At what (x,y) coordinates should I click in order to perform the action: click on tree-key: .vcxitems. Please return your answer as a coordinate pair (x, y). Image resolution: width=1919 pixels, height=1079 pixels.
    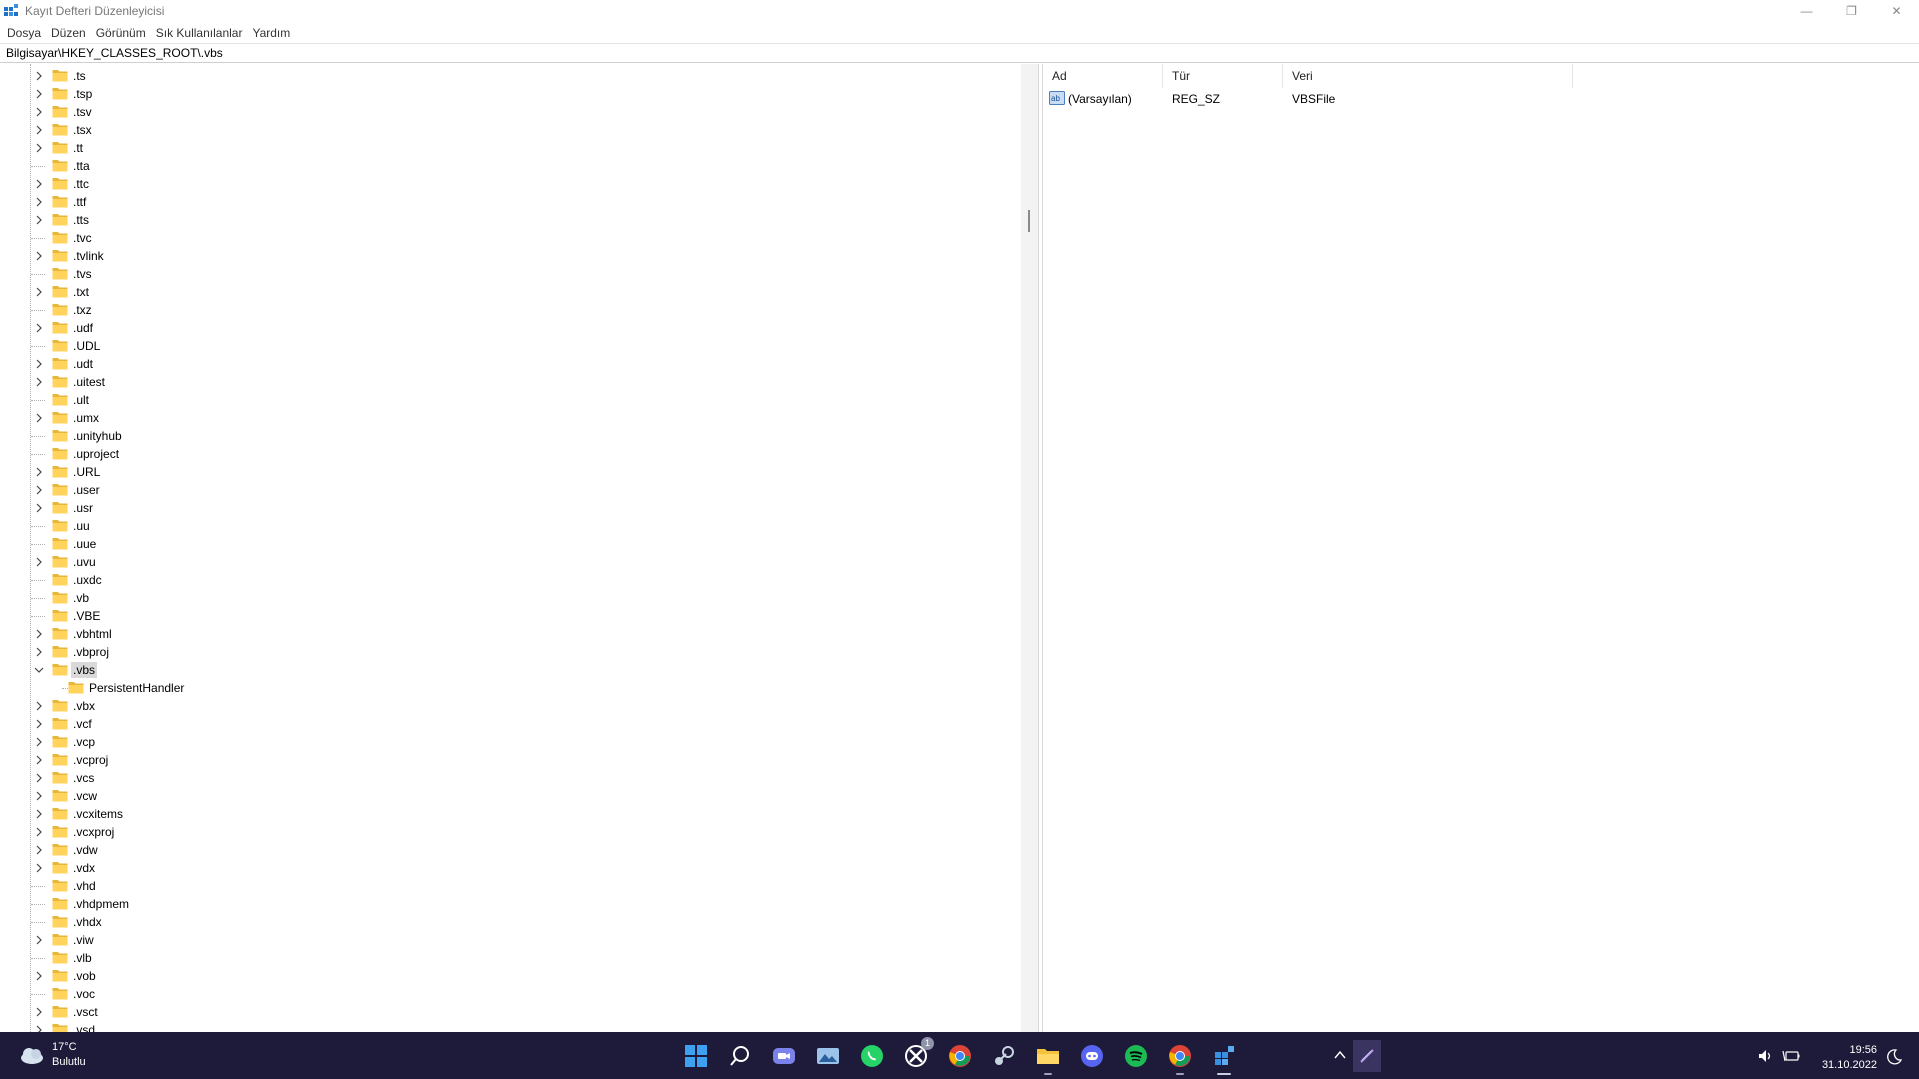
    Looking at the image, I should click on (500, 814).